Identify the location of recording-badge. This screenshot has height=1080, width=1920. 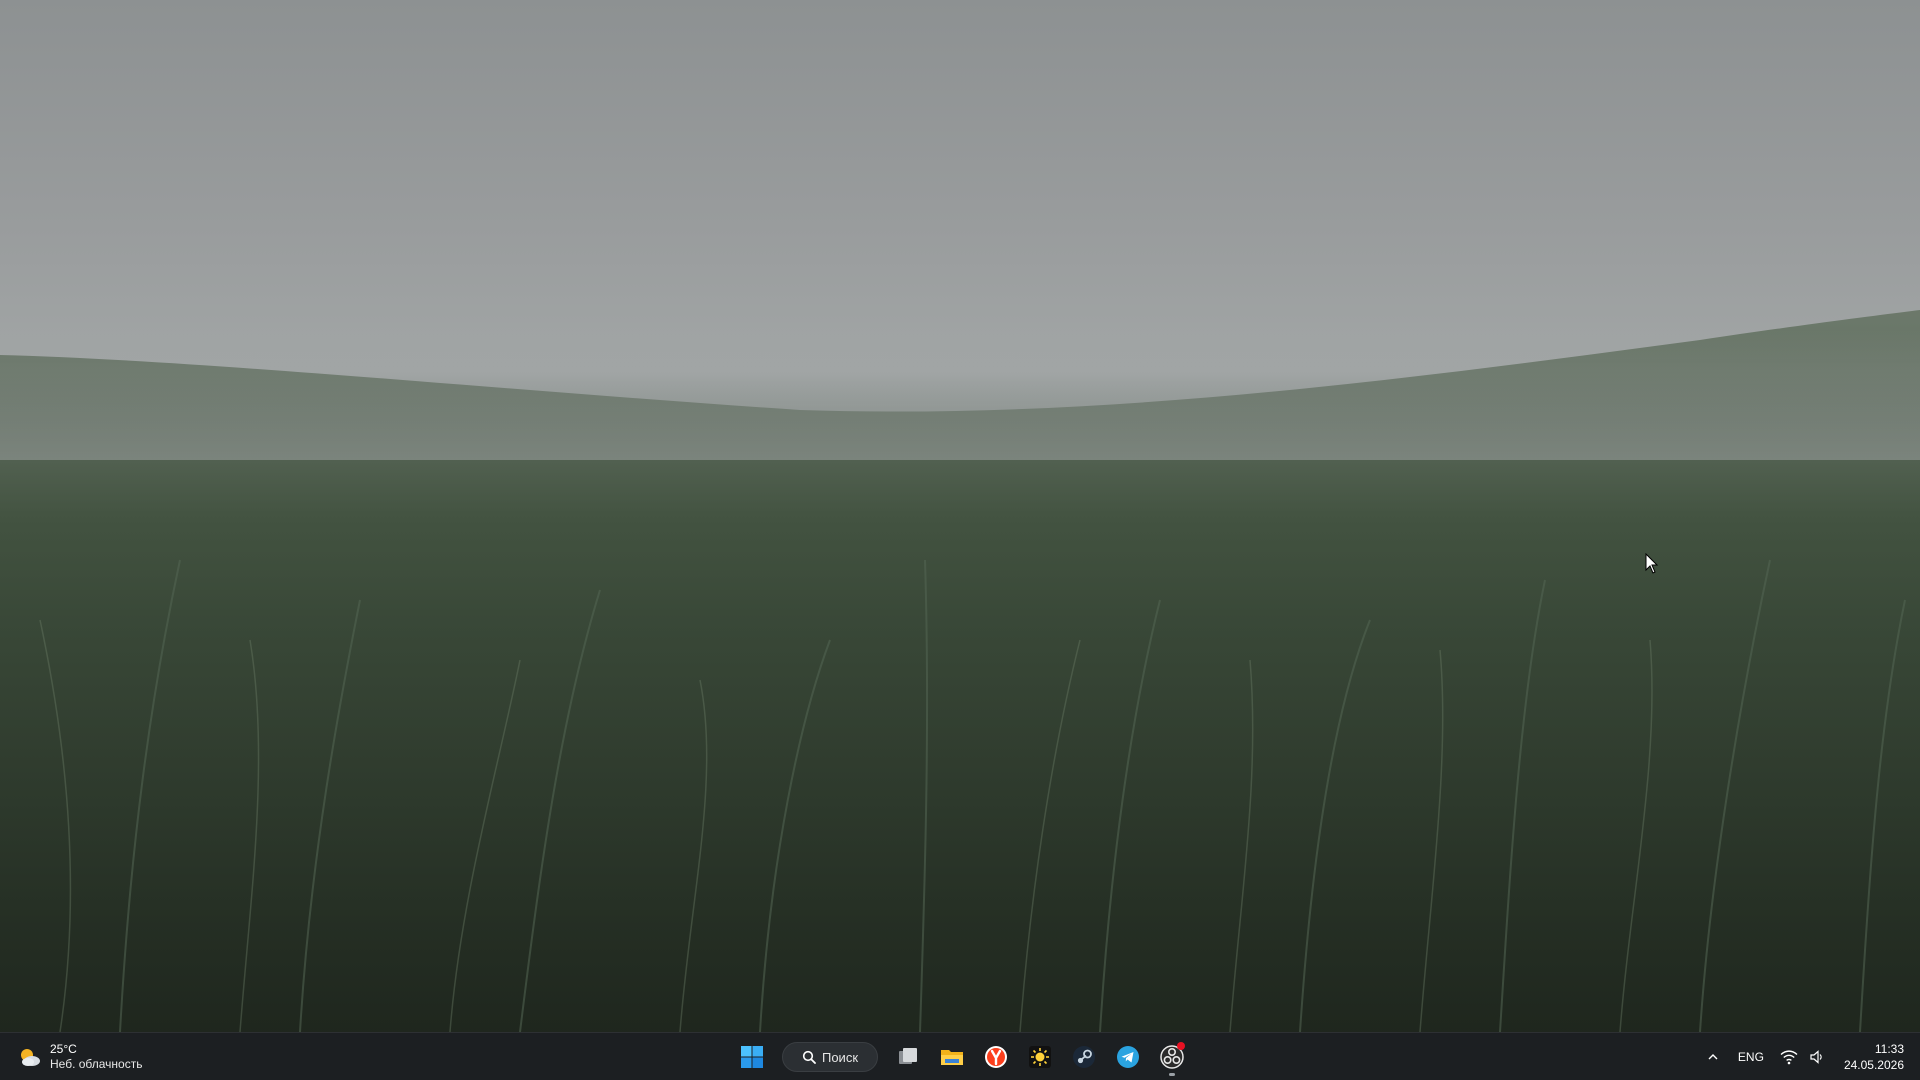
(1181, 1046).